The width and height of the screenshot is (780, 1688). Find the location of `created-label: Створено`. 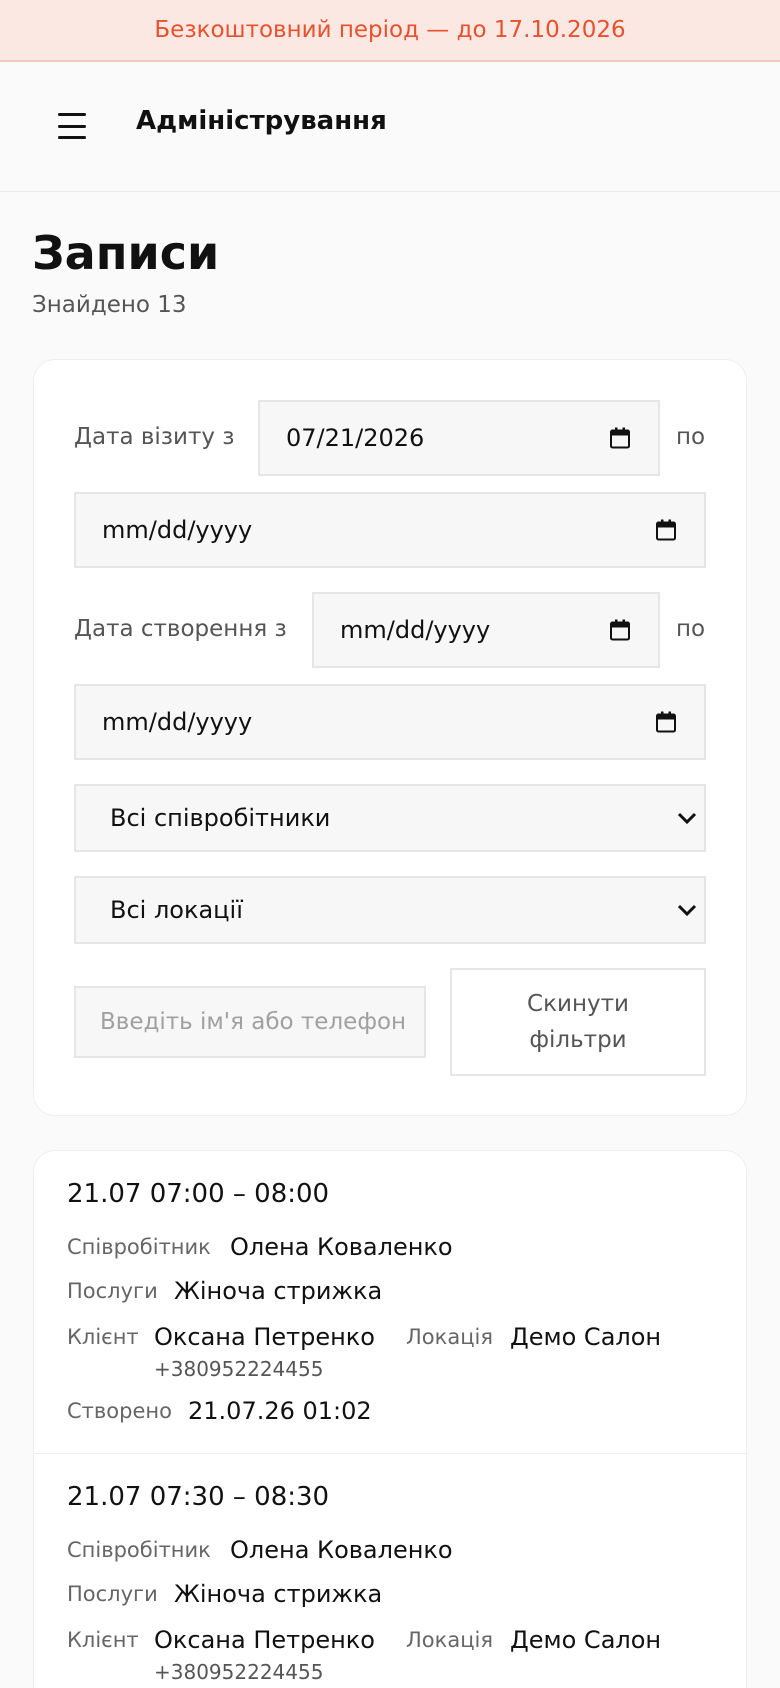

created-label: Створено is located at coordinates (119, 1411).